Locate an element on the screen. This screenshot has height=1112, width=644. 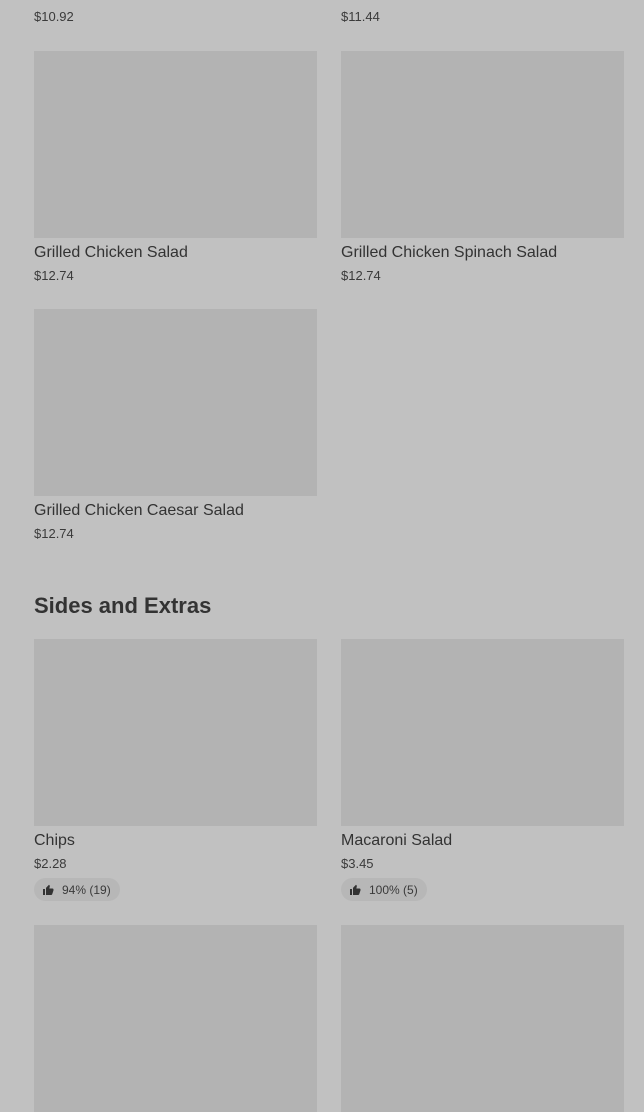
menu-item-card: Grilled Chicken Salad $12.74 is located at coordinates (175, 167).